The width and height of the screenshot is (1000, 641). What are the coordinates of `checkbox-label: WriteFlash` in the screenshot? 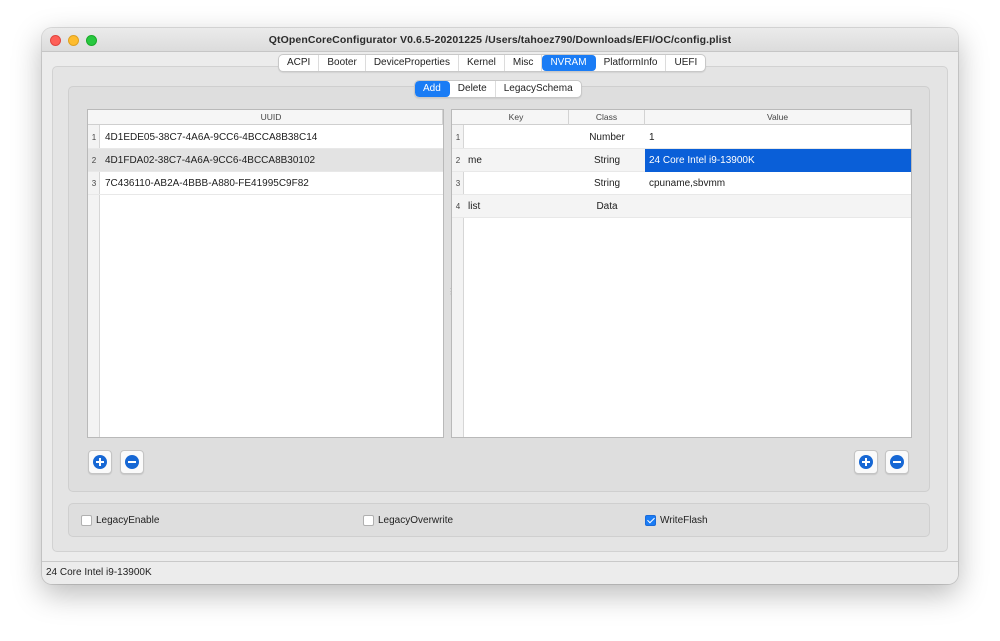 It's located at (684, 520).